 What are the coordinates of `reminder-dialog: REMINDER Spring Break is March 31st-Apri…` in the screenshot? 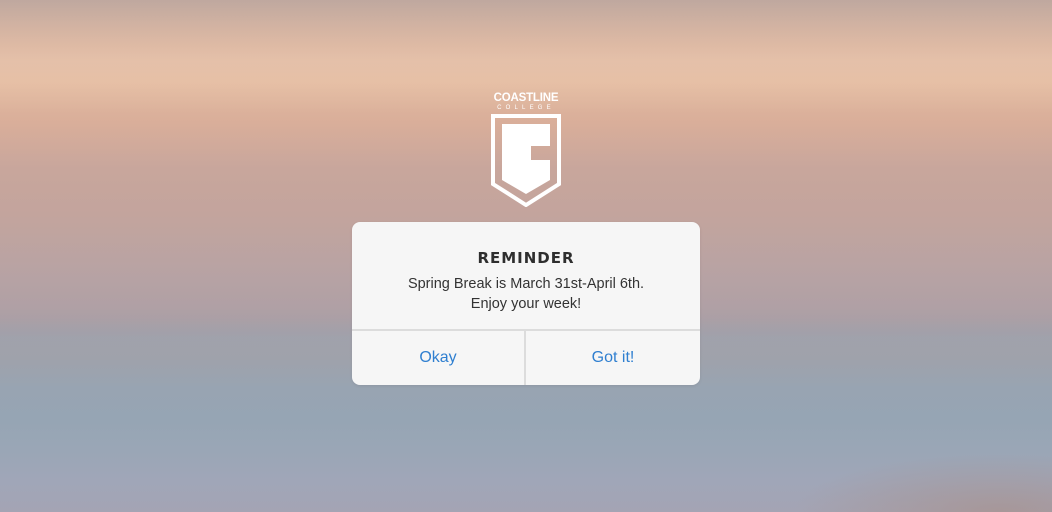 It's located at (526, 303).